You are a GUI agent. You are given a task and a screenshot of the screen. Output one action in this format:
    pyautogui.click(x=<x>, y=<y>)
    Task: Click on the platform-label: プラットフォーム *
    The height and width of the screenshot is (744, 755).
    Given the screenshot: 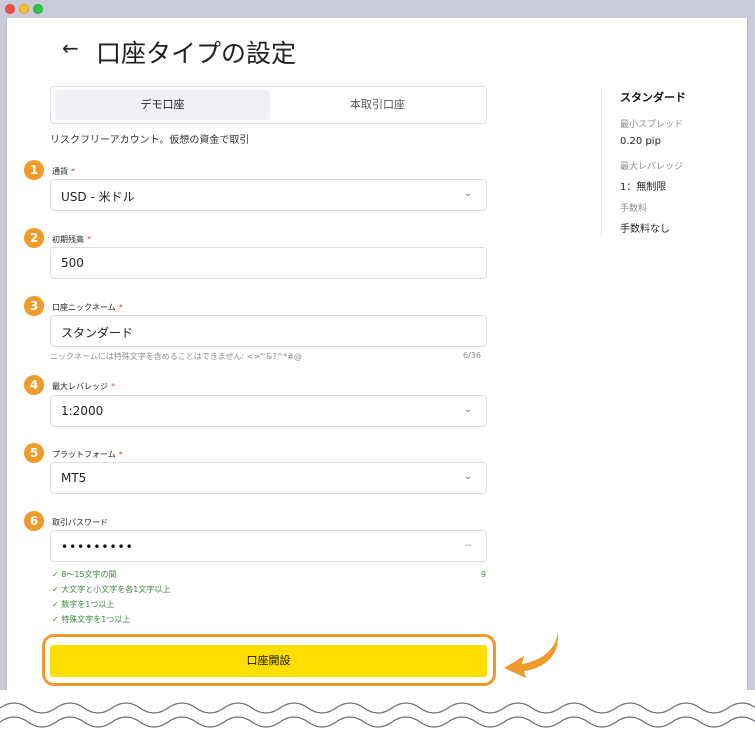 What is the action you would take?
    pyautogui.click(x=87, y=454)
    